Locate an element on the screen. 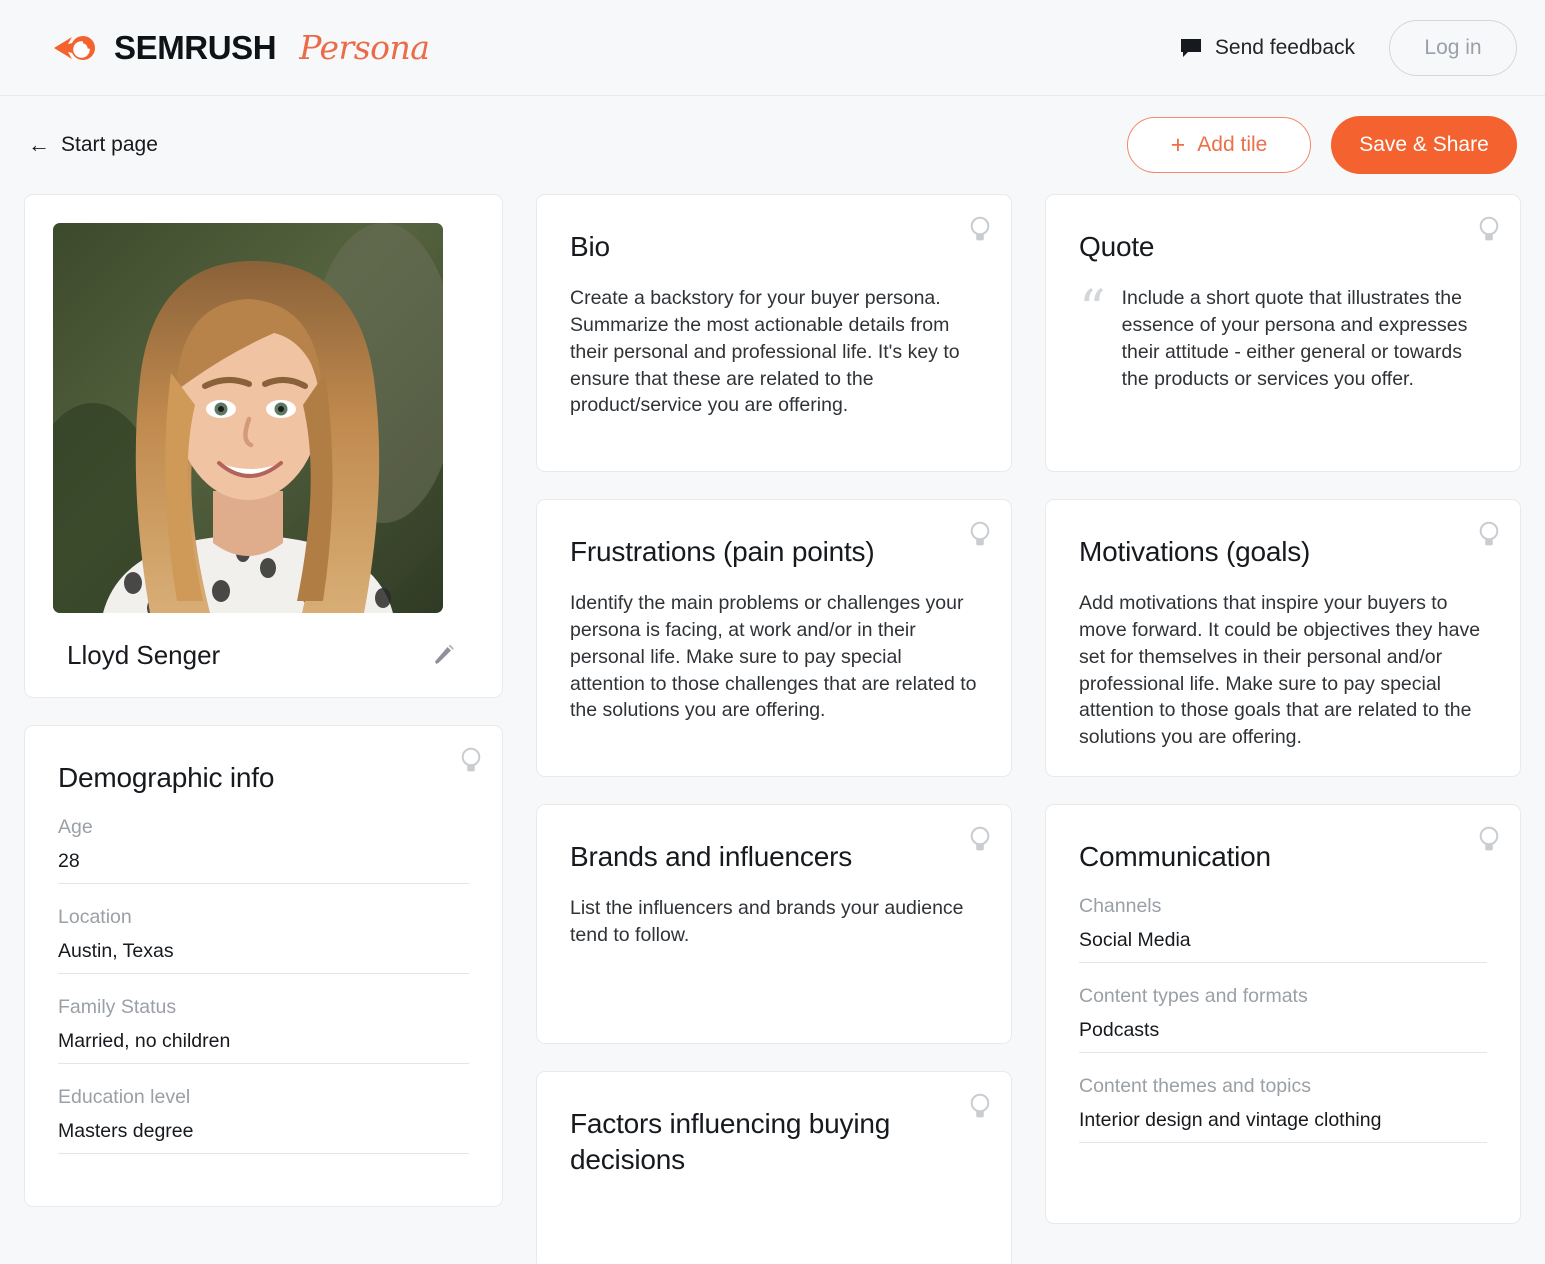 Image resolution: width=1545 pixels, height=1264 pixels. field-label: Channels is located at coordinates (1120, 905).